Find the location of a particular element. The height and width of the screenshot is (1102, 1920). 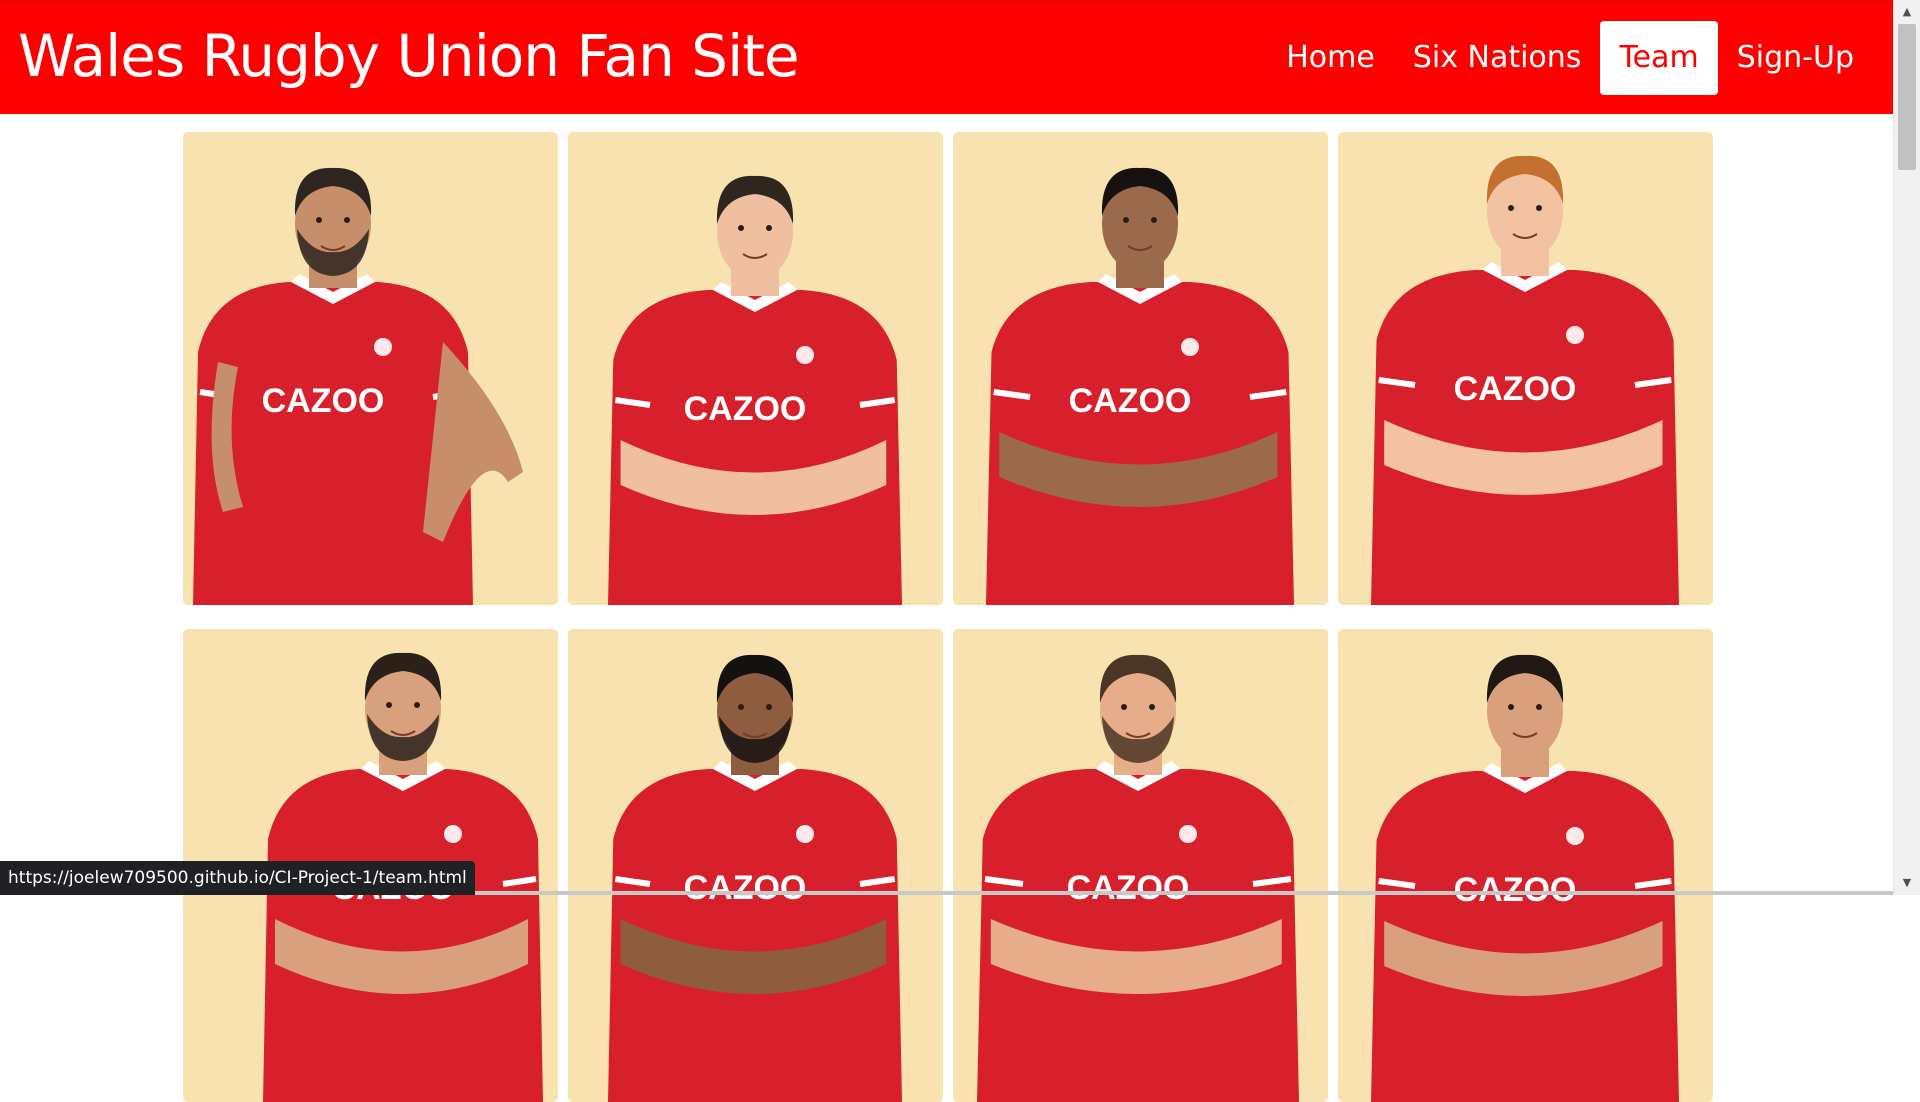

scroll-thumb is located at coordinates (1907, 97).